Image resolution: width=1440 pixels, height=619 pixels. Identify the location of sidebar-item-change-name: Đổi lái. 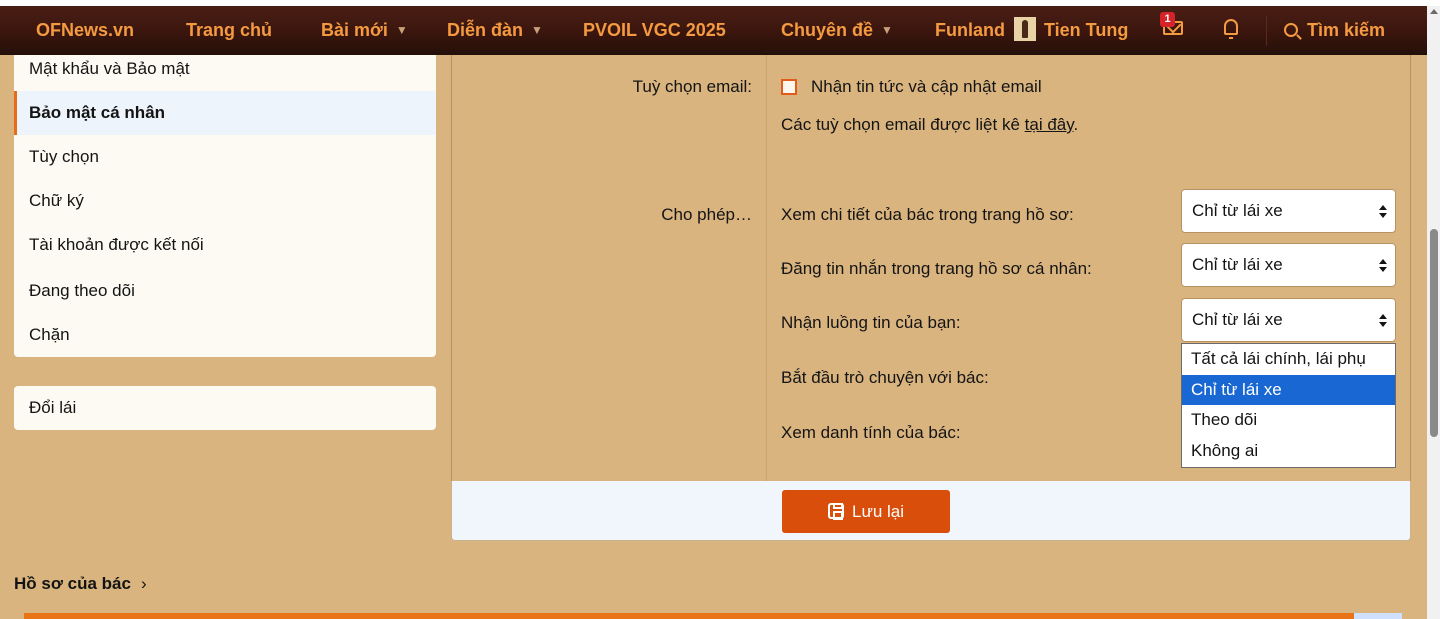
(225, 408).